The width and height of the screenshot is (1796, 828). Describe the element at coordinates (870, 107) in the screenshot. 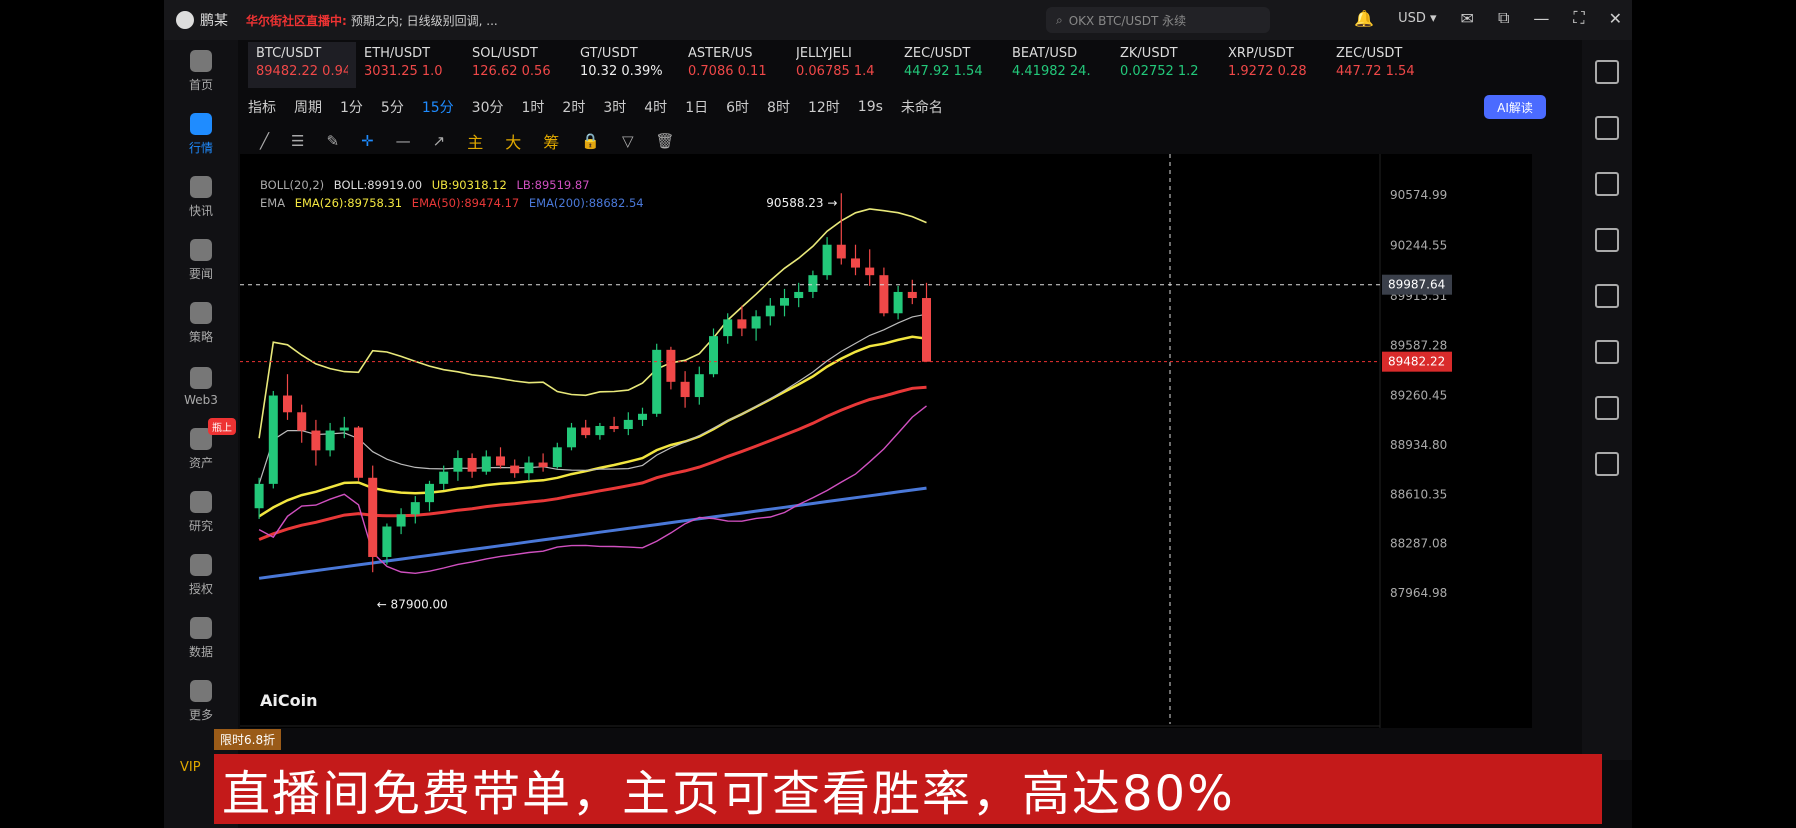

I see `interval-19s: 19s` at that location.